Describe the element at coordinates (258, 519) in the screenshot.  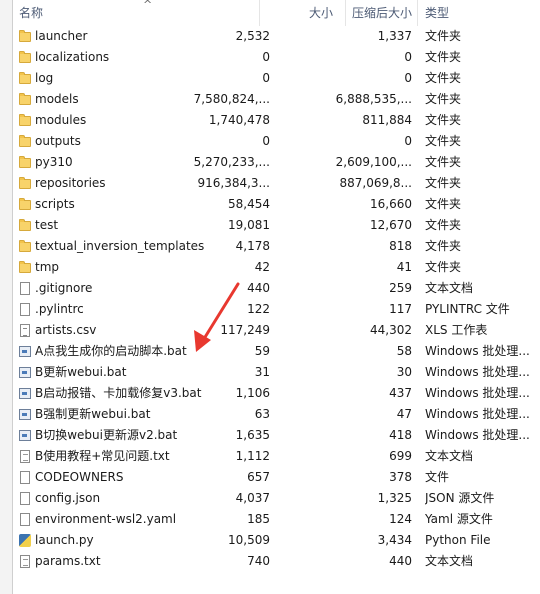
I see `file-size: 185` at that location.